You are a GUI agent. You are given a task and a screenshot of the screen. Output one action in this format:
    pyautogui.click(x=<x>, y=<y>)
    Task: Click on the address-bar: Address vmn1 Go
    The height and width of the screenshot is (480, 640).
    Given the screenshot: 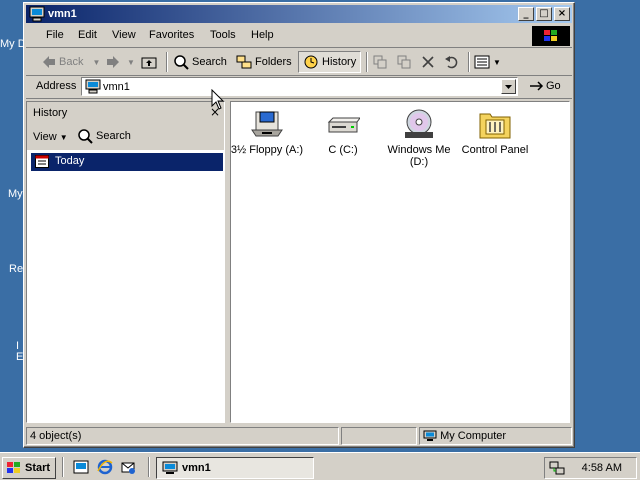 What is the action you would take?
    pyautogui.click(x=299, y=87)
    